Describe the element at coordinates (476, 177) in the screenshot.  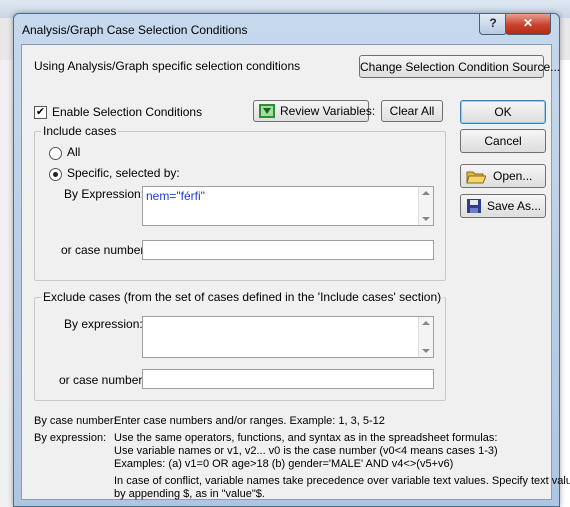
I see `open-folder-icon` at that location.